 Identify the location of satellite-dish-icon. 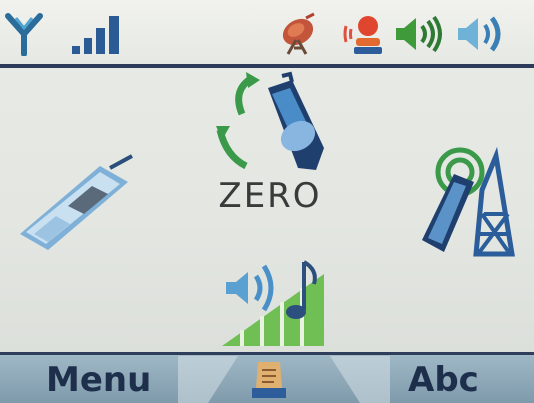
(298, 33).